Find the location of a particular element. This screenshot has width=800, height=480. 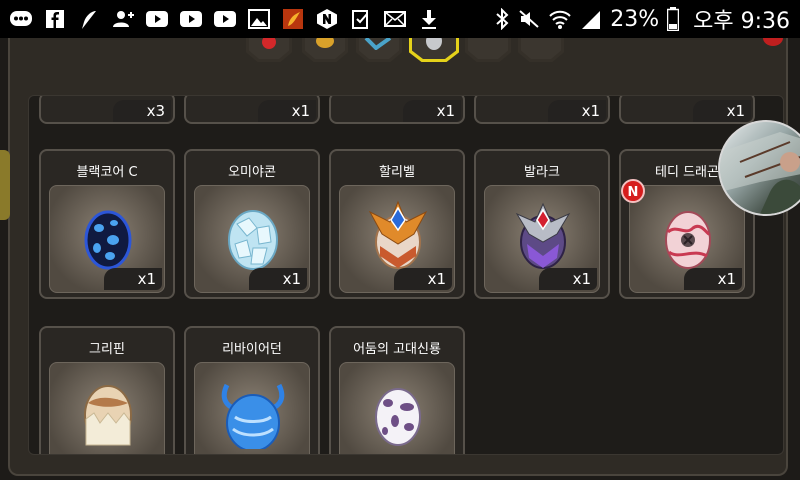

side-edge-tab is located at coordinates (5, 185).